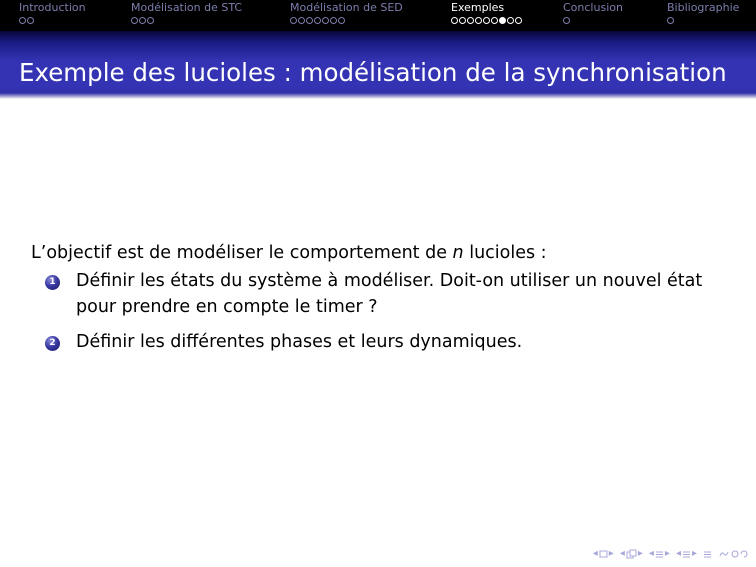 The width and height of the screenshot is (756, 567). I want to click on nav-dot-current, so click(502, 20).